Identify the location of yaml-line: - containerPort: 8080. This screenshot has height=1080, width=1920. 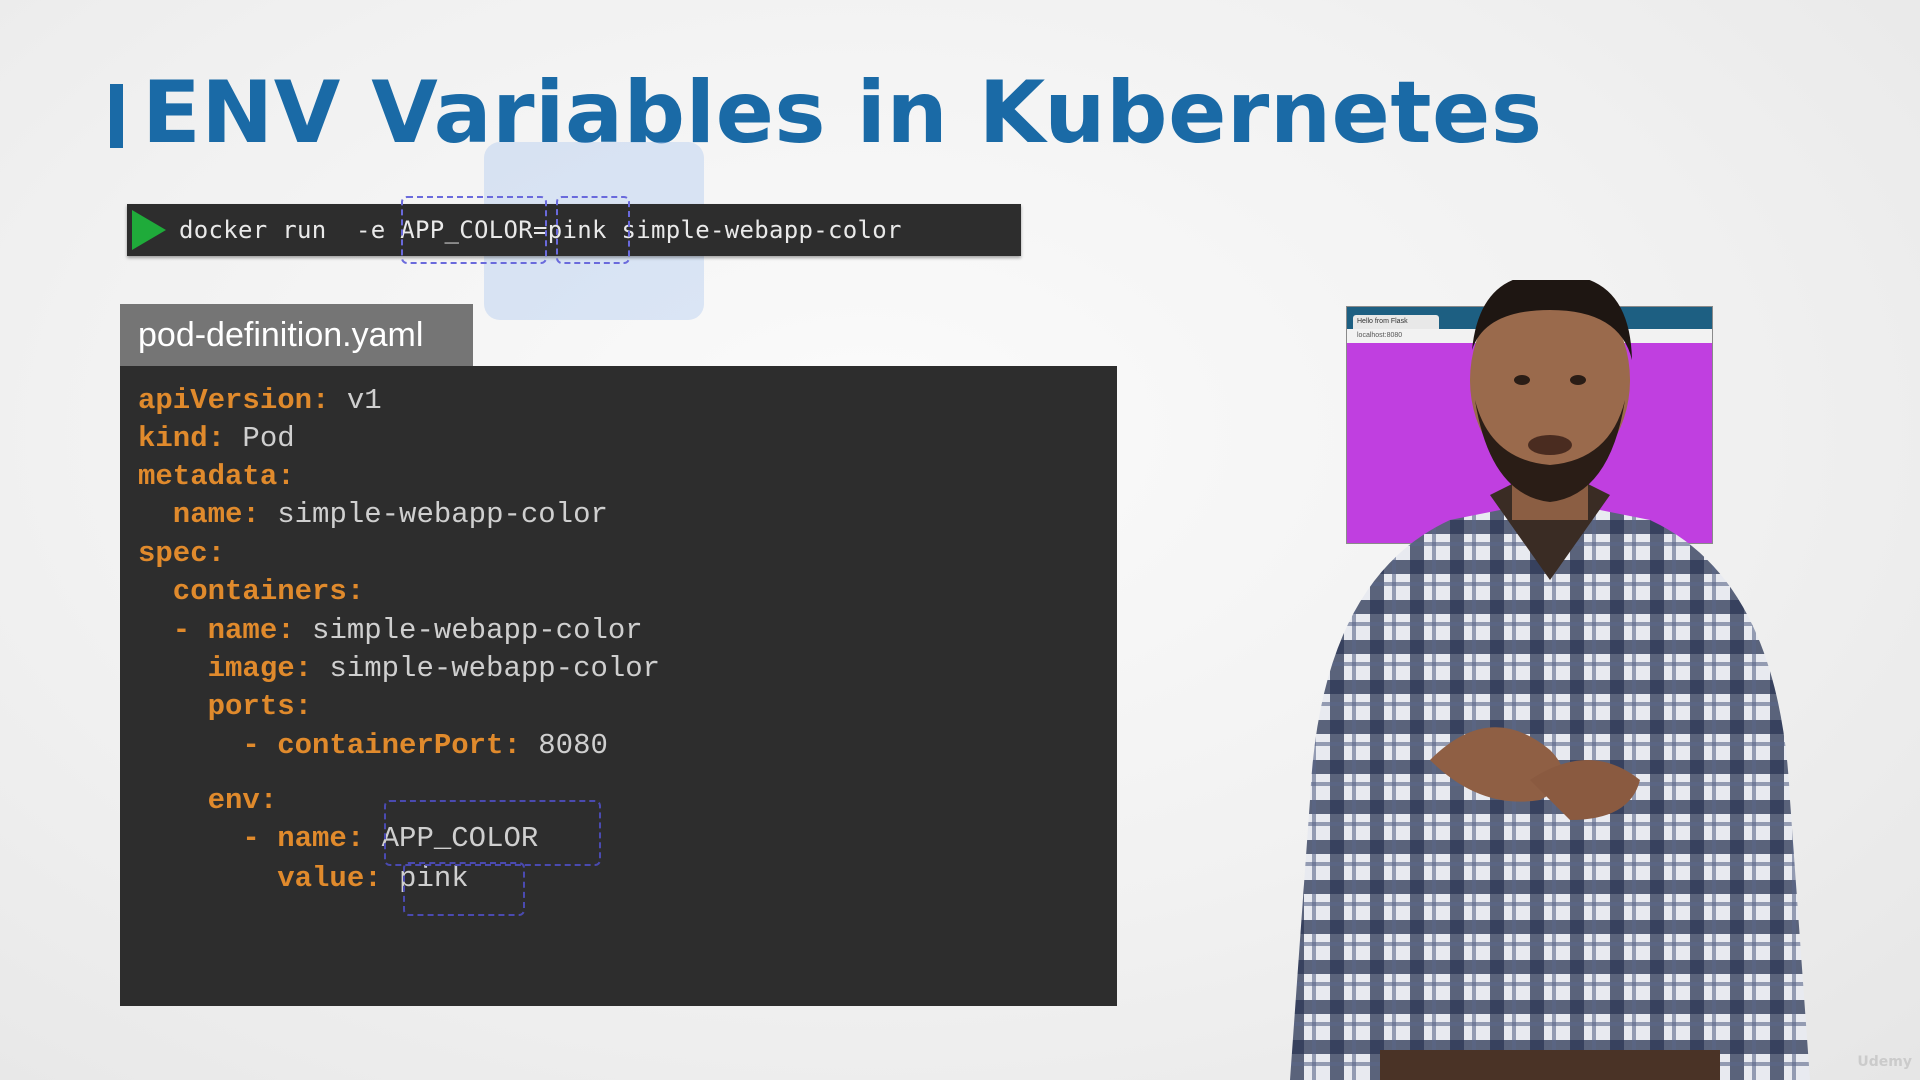
(373, 745).